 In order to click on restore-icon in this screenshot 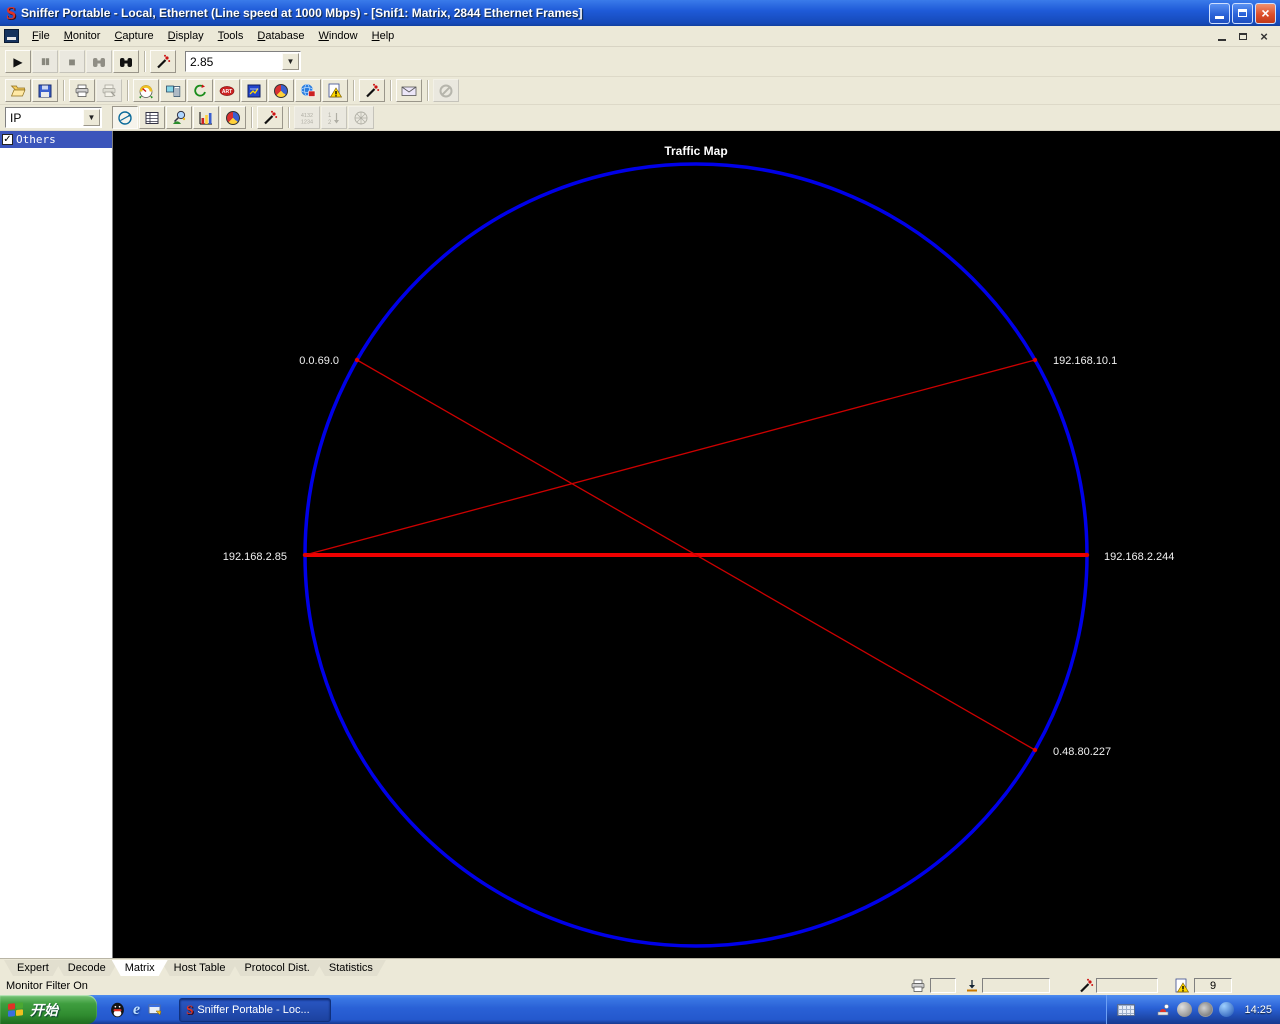, I will do `click(1242, 13)`.